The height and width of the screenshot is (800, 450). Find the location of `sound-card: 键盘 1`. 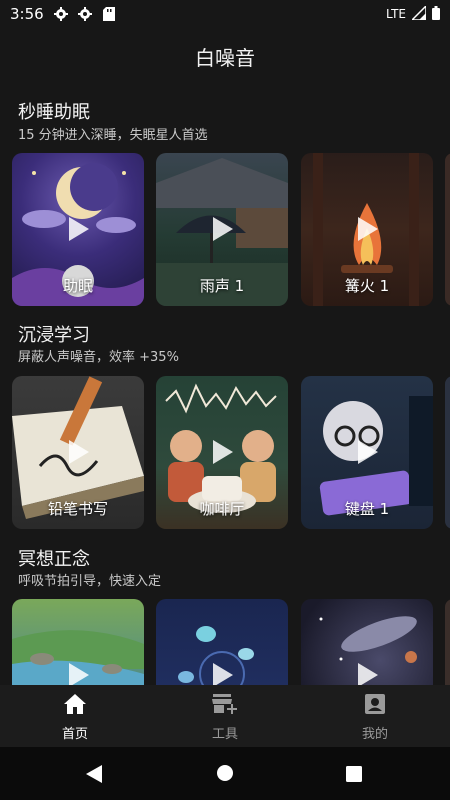

sound-card: 键盘 1 is located at coordinates (367, 452).